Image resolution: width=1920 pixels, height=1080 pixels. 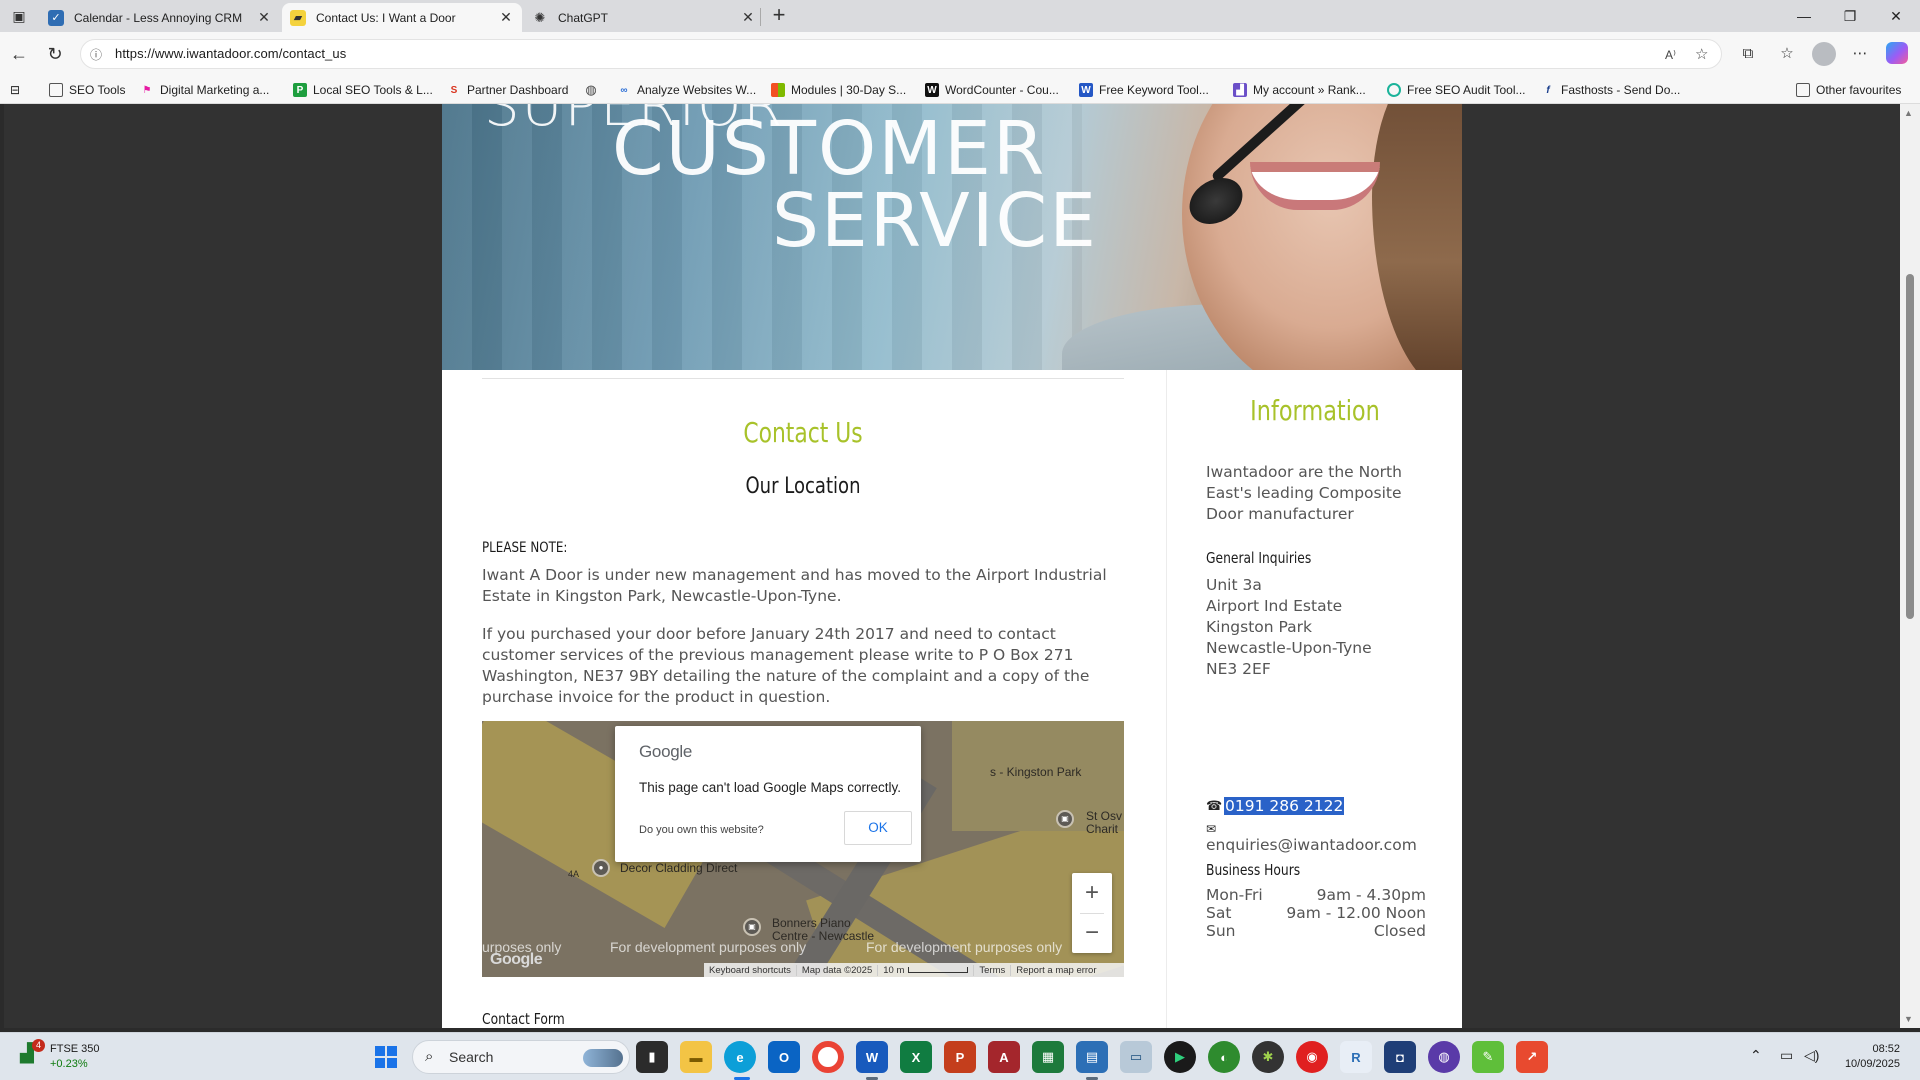 I want to click on refresh-button: ↻, so click(x=55, y=54).